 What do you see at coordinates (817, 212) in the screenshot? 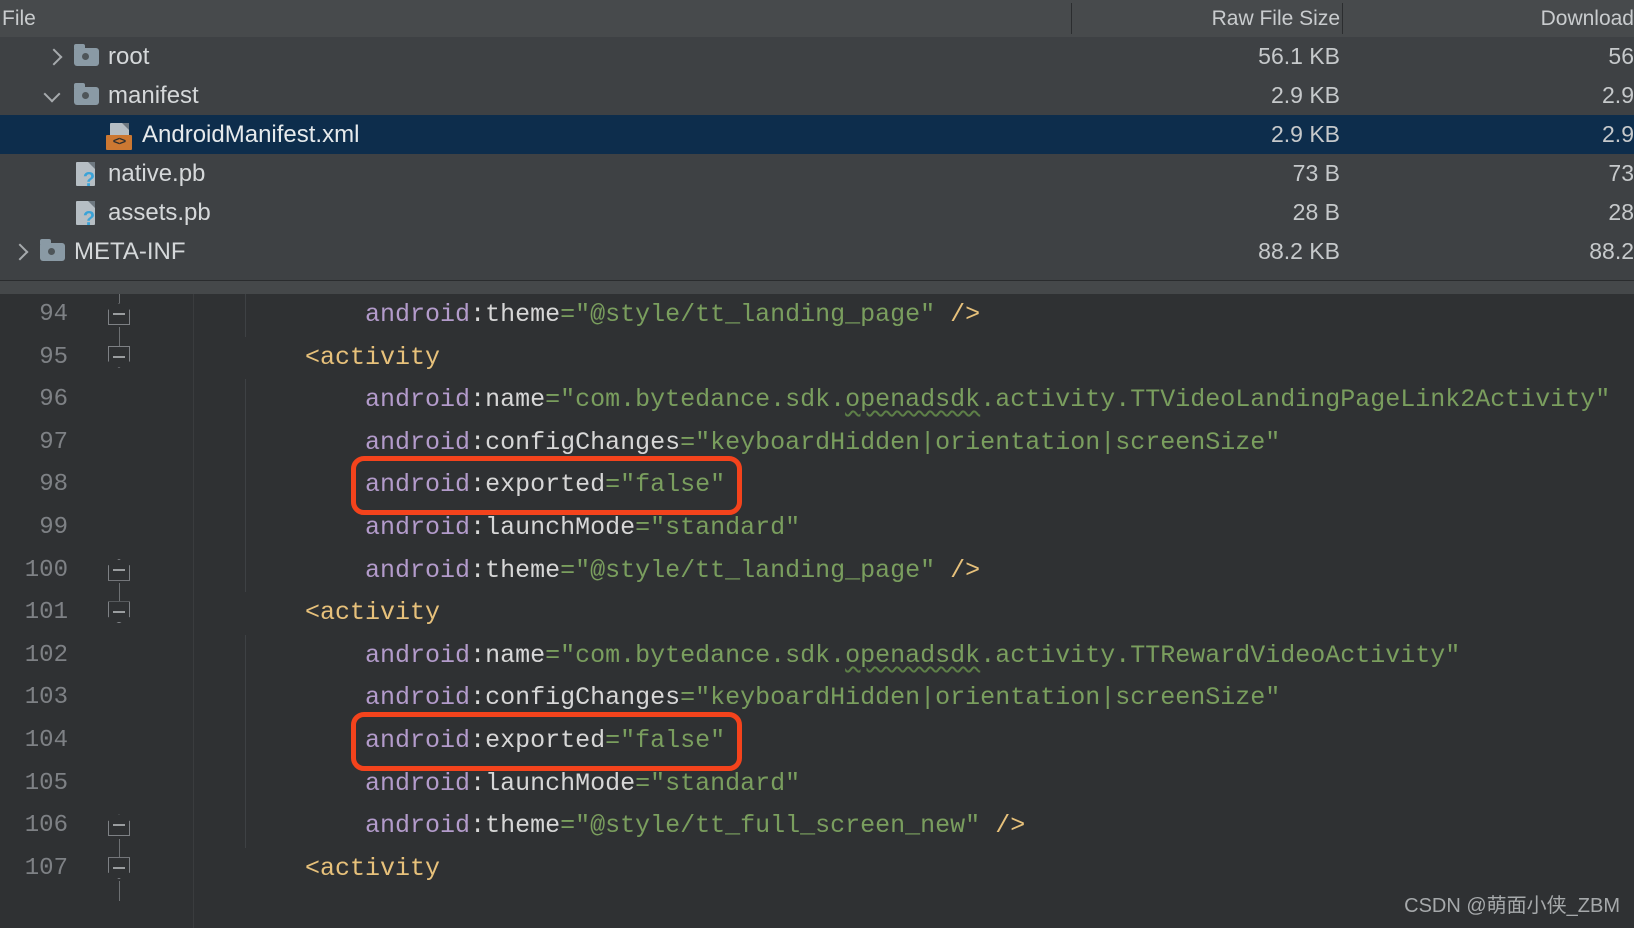
I see `tree-row: ? assets.pb 28 B 28` at bounding box center [817, 212].